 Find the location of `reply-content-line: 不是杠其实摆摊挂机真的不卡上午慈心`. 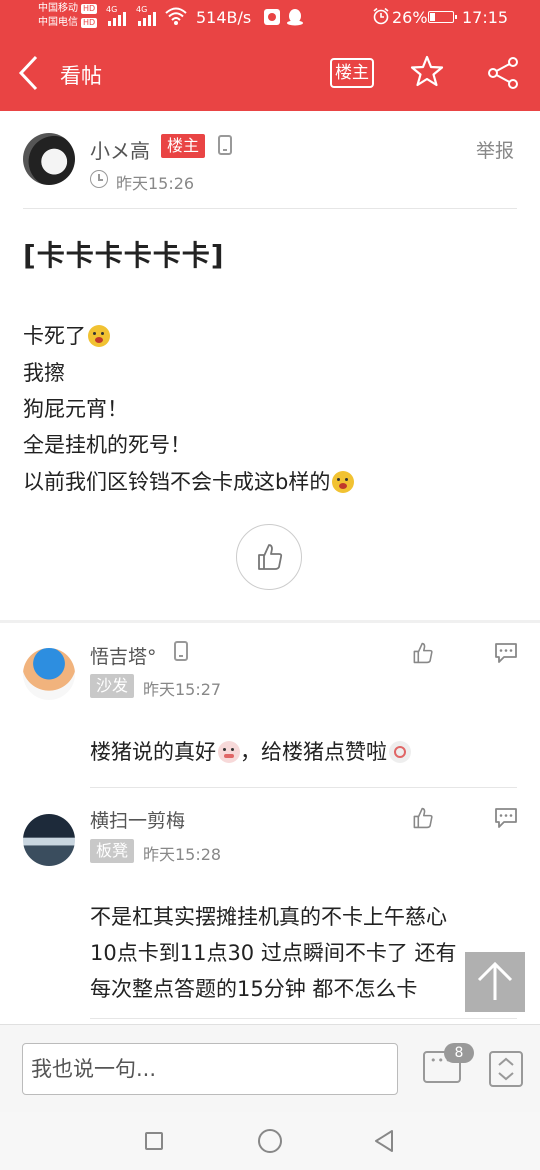

reply-content-line: 不是杠其实摆摊挂机真的不卡上午慈心 is located at coordinates (268, 917).